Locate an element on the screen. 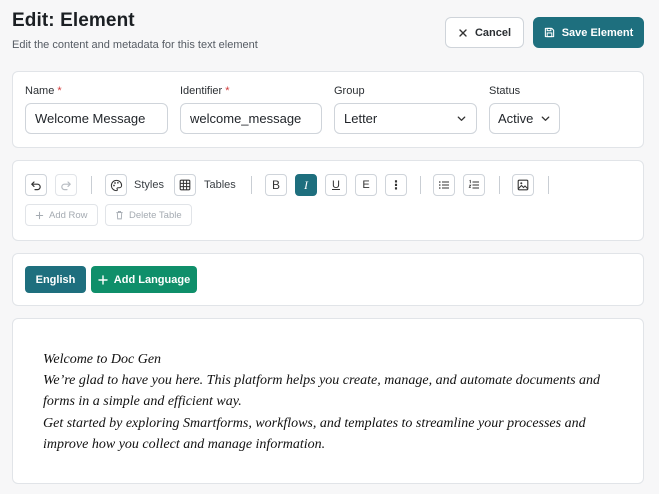 This screenshot has width=659, height=494. add-language-button: Add Language is located at coordinates (144, 279).